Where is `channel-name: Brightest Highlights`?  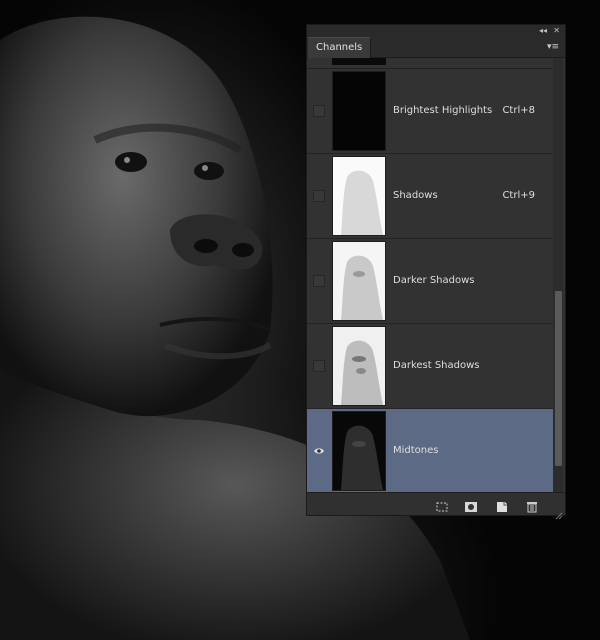
channel-name: Brightest Highlights is located at coordinates (443, 110).